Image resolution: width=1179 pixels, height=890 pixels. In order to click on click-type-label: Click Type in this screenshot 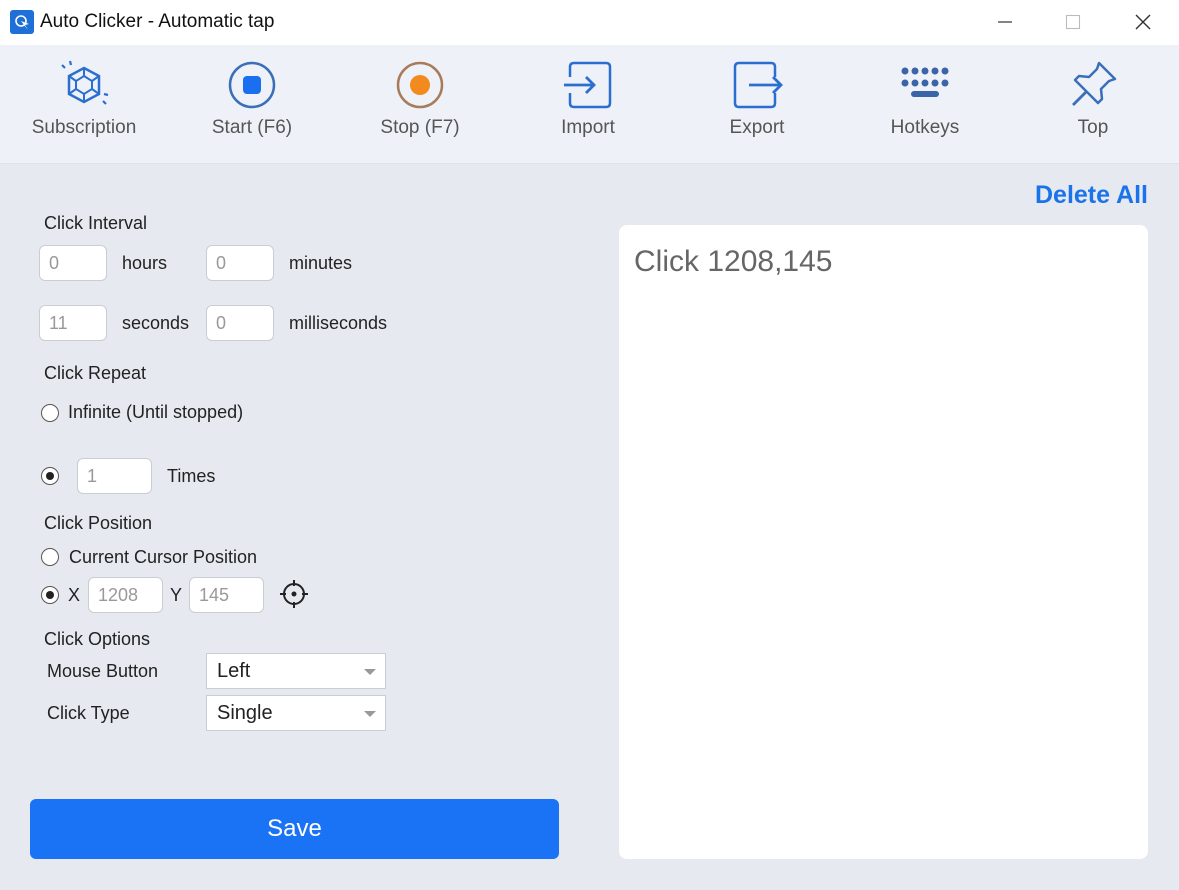, I will do `click(88, 713)`.